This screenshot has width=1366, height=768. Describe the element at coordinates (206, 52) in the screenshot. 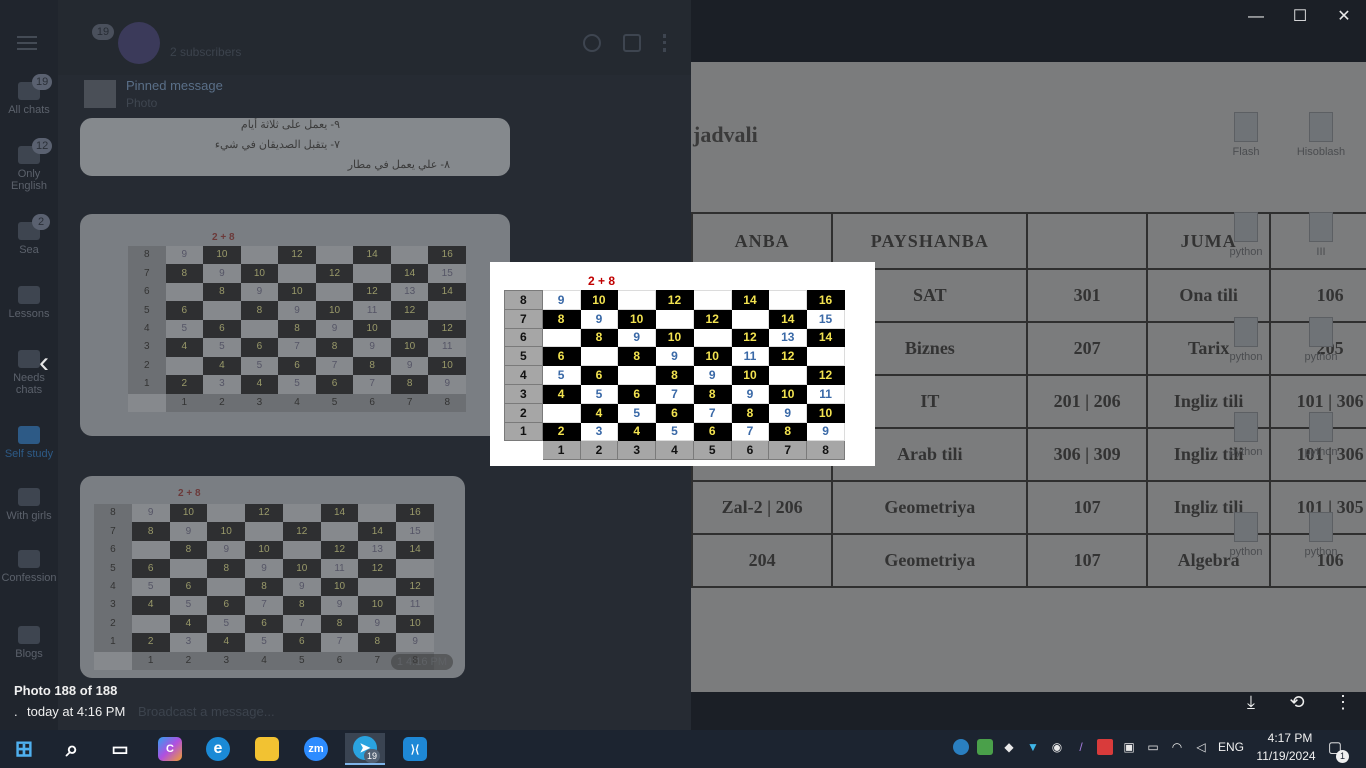

I see `chat-subtitle: 2 subscribers` at that location.